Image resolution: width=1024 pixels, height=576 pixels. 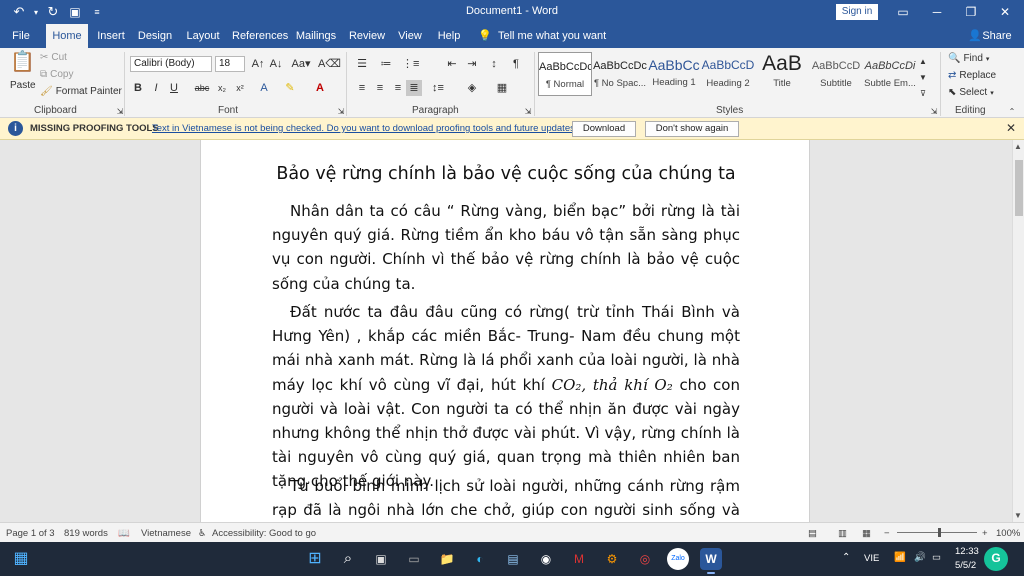 What do you see at coordinates (674, 74) in the screenshot?
I see `style-heading-1: AaBbCc Heading 1` at bounding box center [674, 74].